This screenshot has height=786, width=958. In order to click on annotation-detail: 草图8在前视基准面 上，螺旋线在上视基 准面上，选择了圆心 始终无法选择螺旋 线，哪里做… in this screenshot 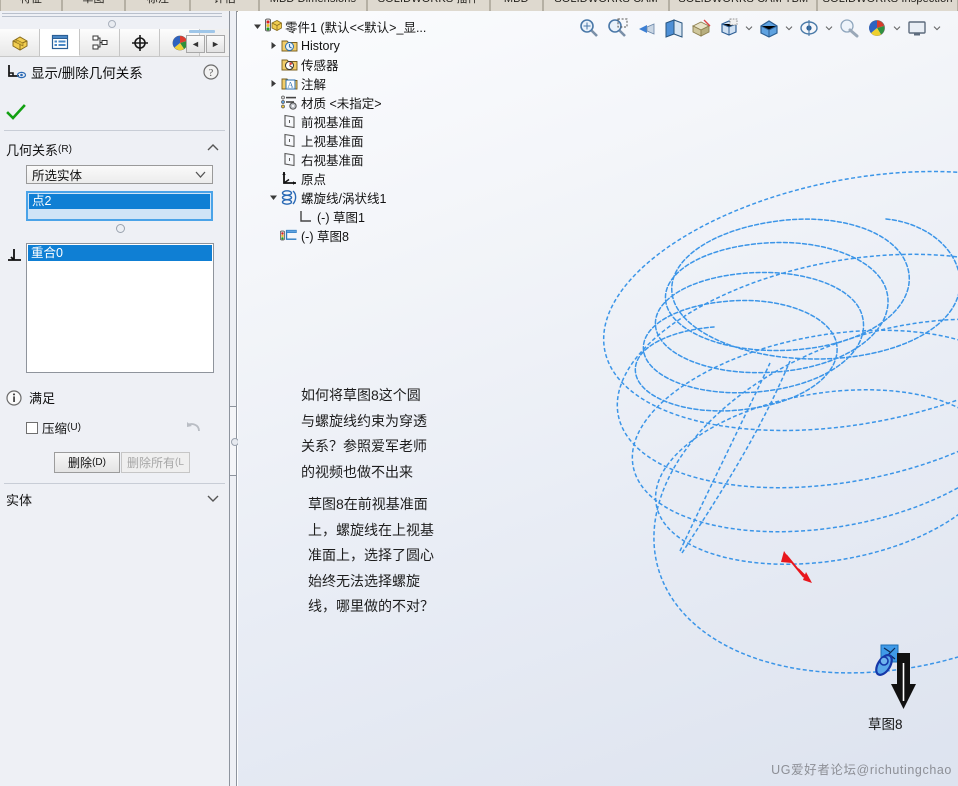, I will do `click(371, 556)`.